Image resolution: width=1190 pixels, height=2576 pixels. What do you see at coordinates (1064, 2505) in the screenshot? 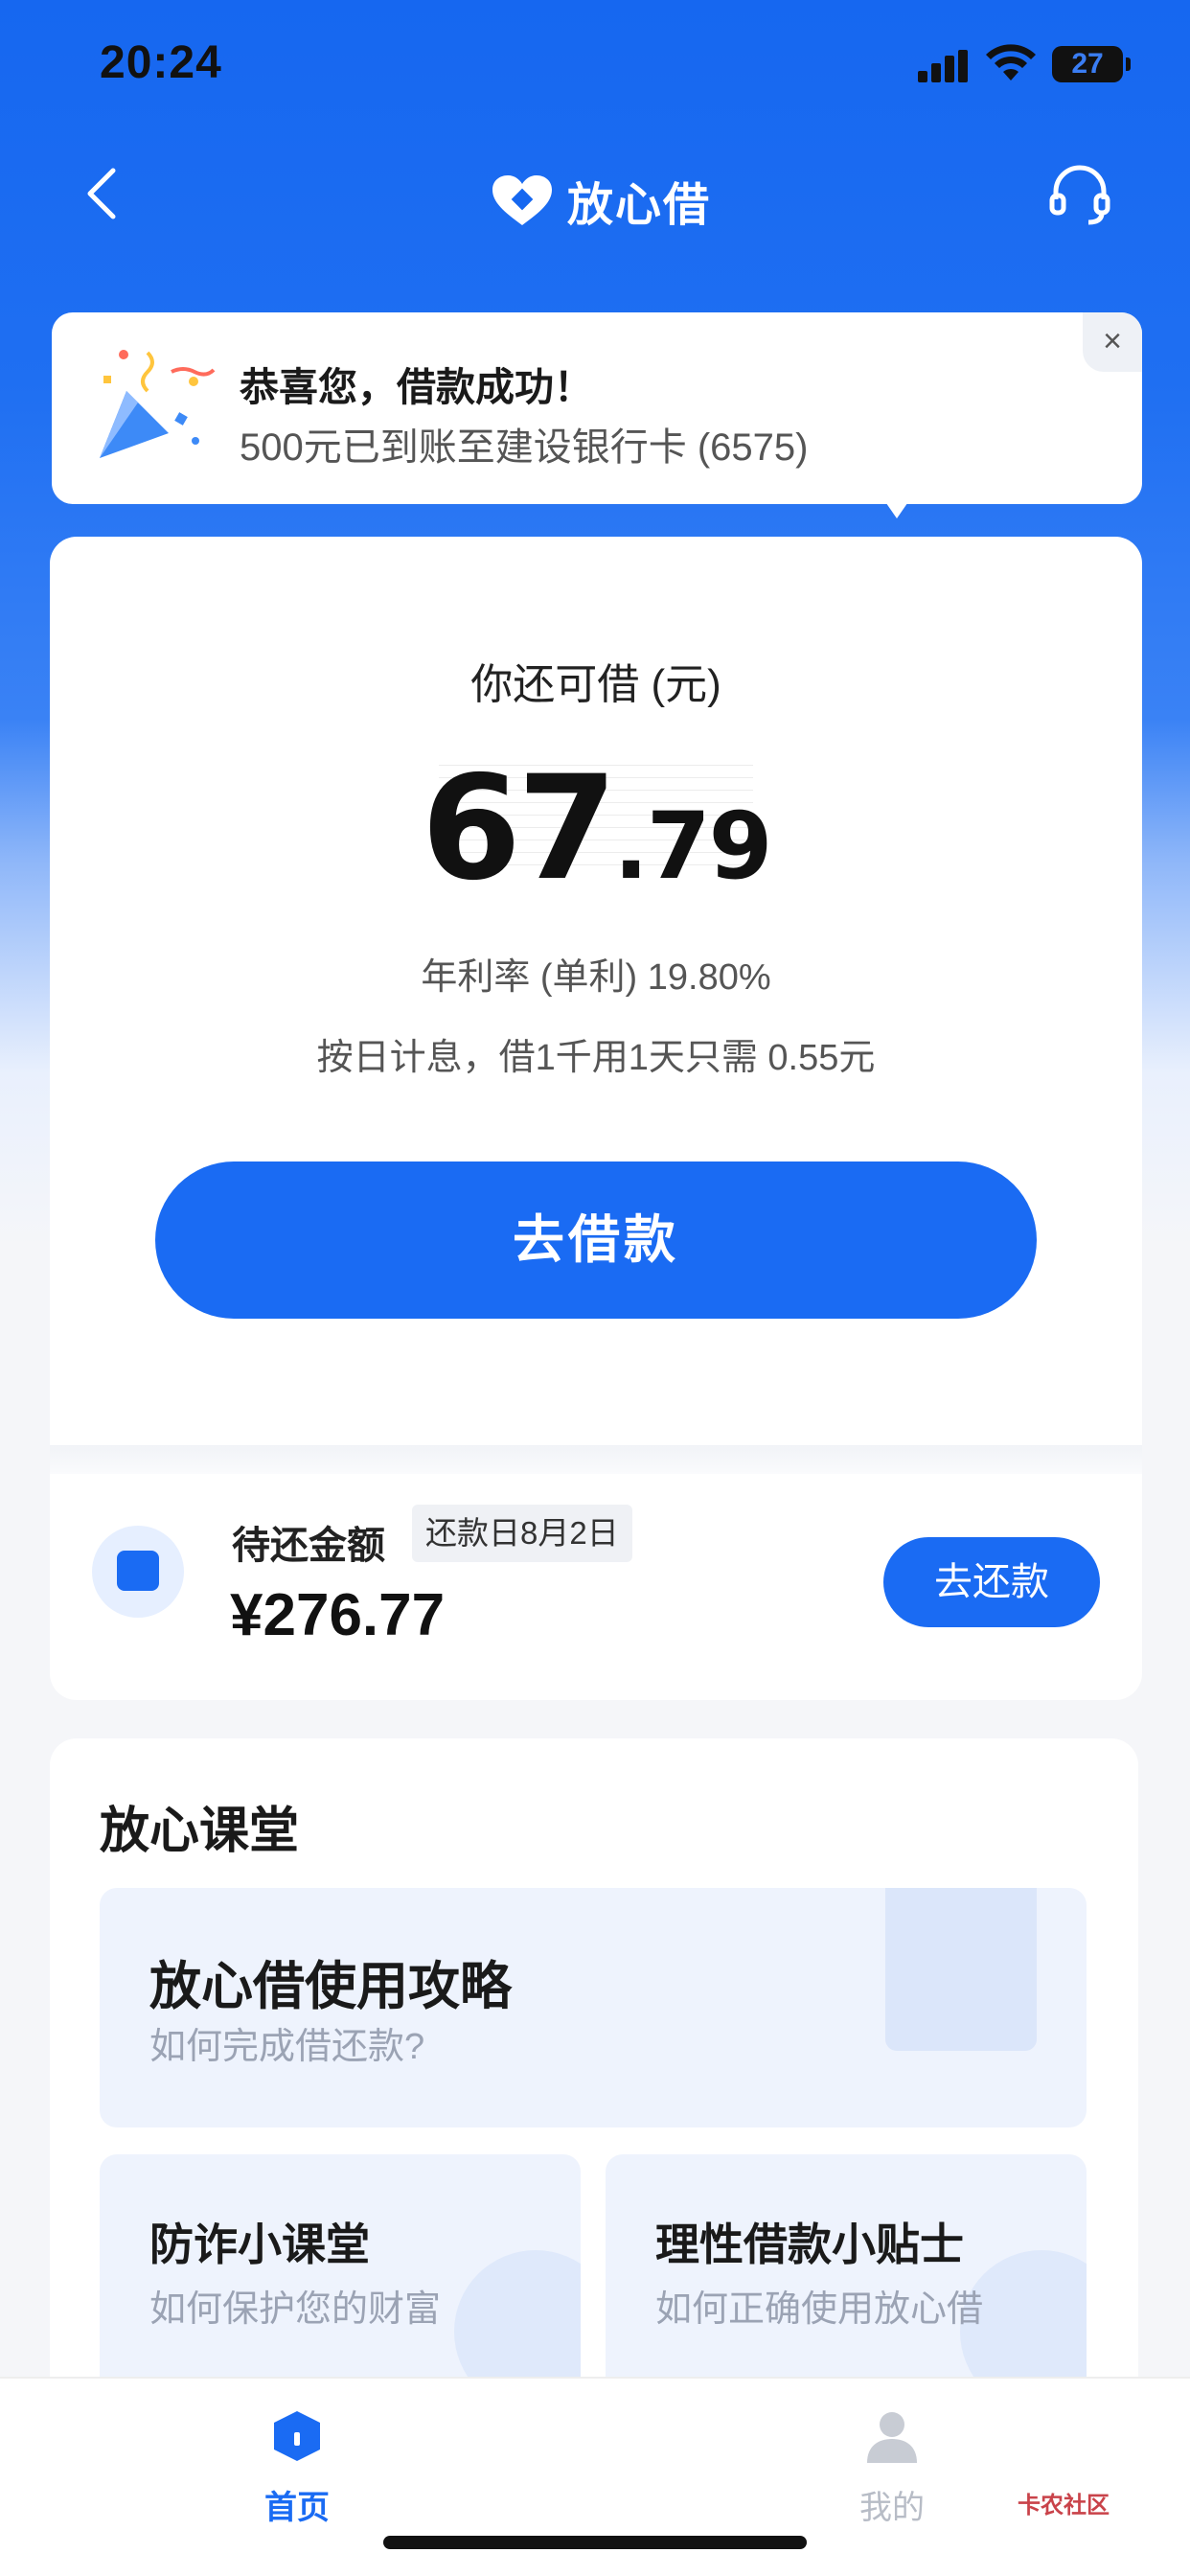
I see `watermark: 卡农社区` at bounding box center [1064, 2505].